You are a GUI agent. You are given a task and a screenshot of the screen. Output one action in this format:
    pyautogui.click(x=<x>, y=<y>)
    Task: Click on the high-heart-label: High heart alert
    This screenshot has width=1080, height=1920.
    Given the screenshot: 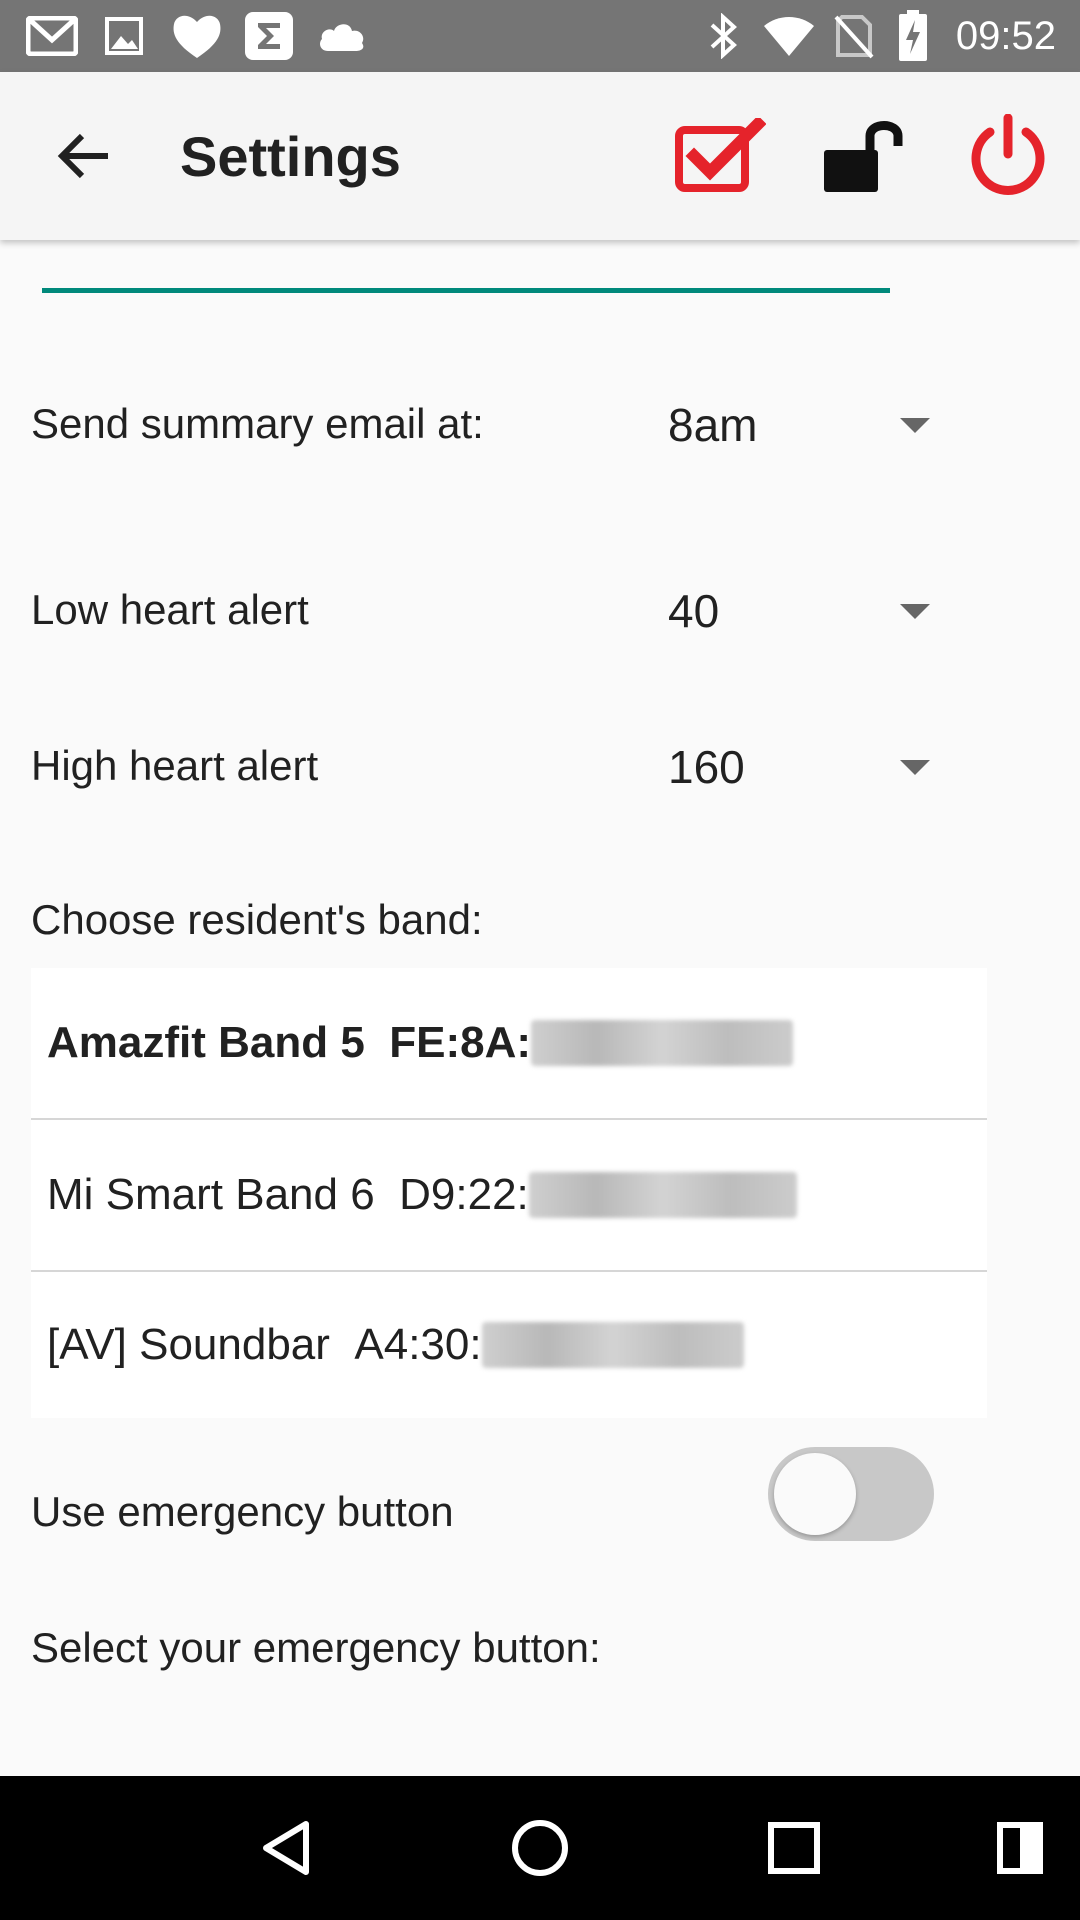 What is the action you would take?
    pyautogui.click(x=175, y=765)
    